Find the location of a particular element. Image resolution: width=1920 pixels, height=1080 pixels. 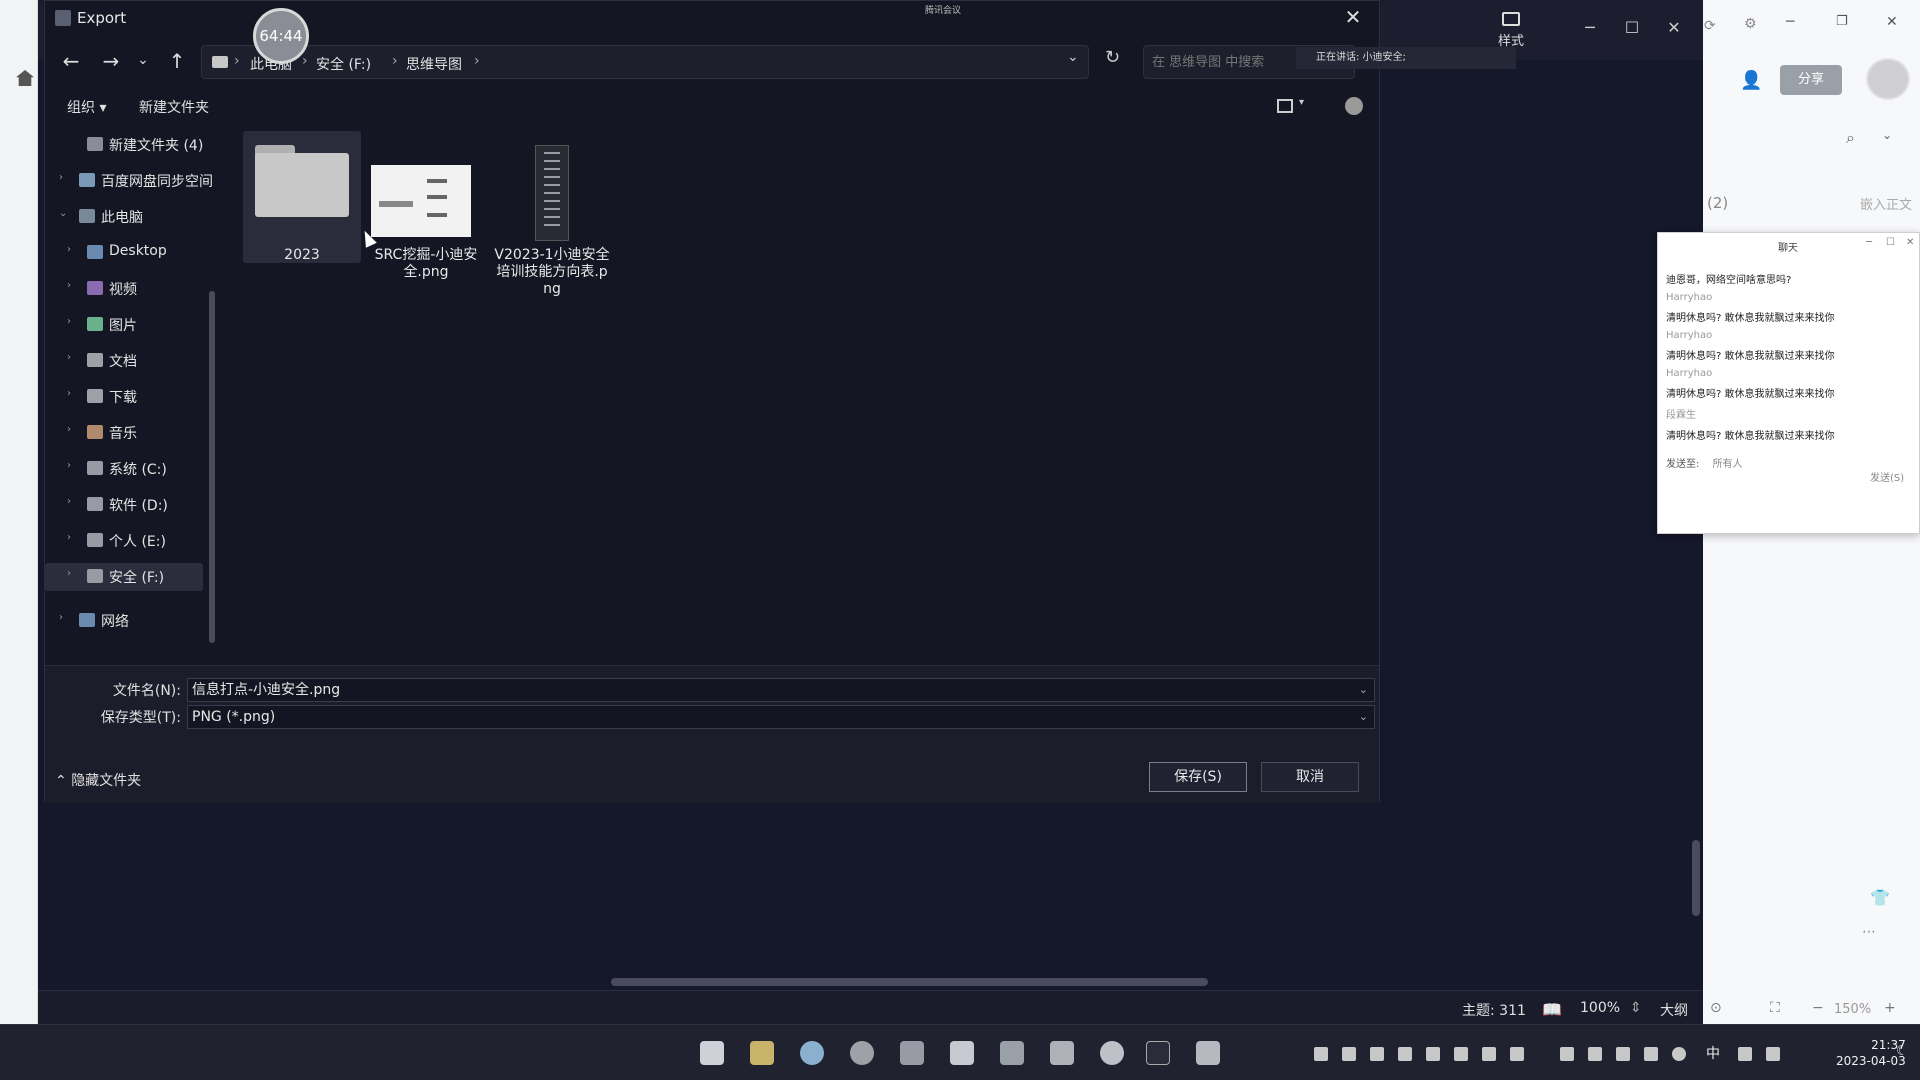

filename-input: 信息打点-小迪安全.png ⌄ is located at coordinates (781, 690).